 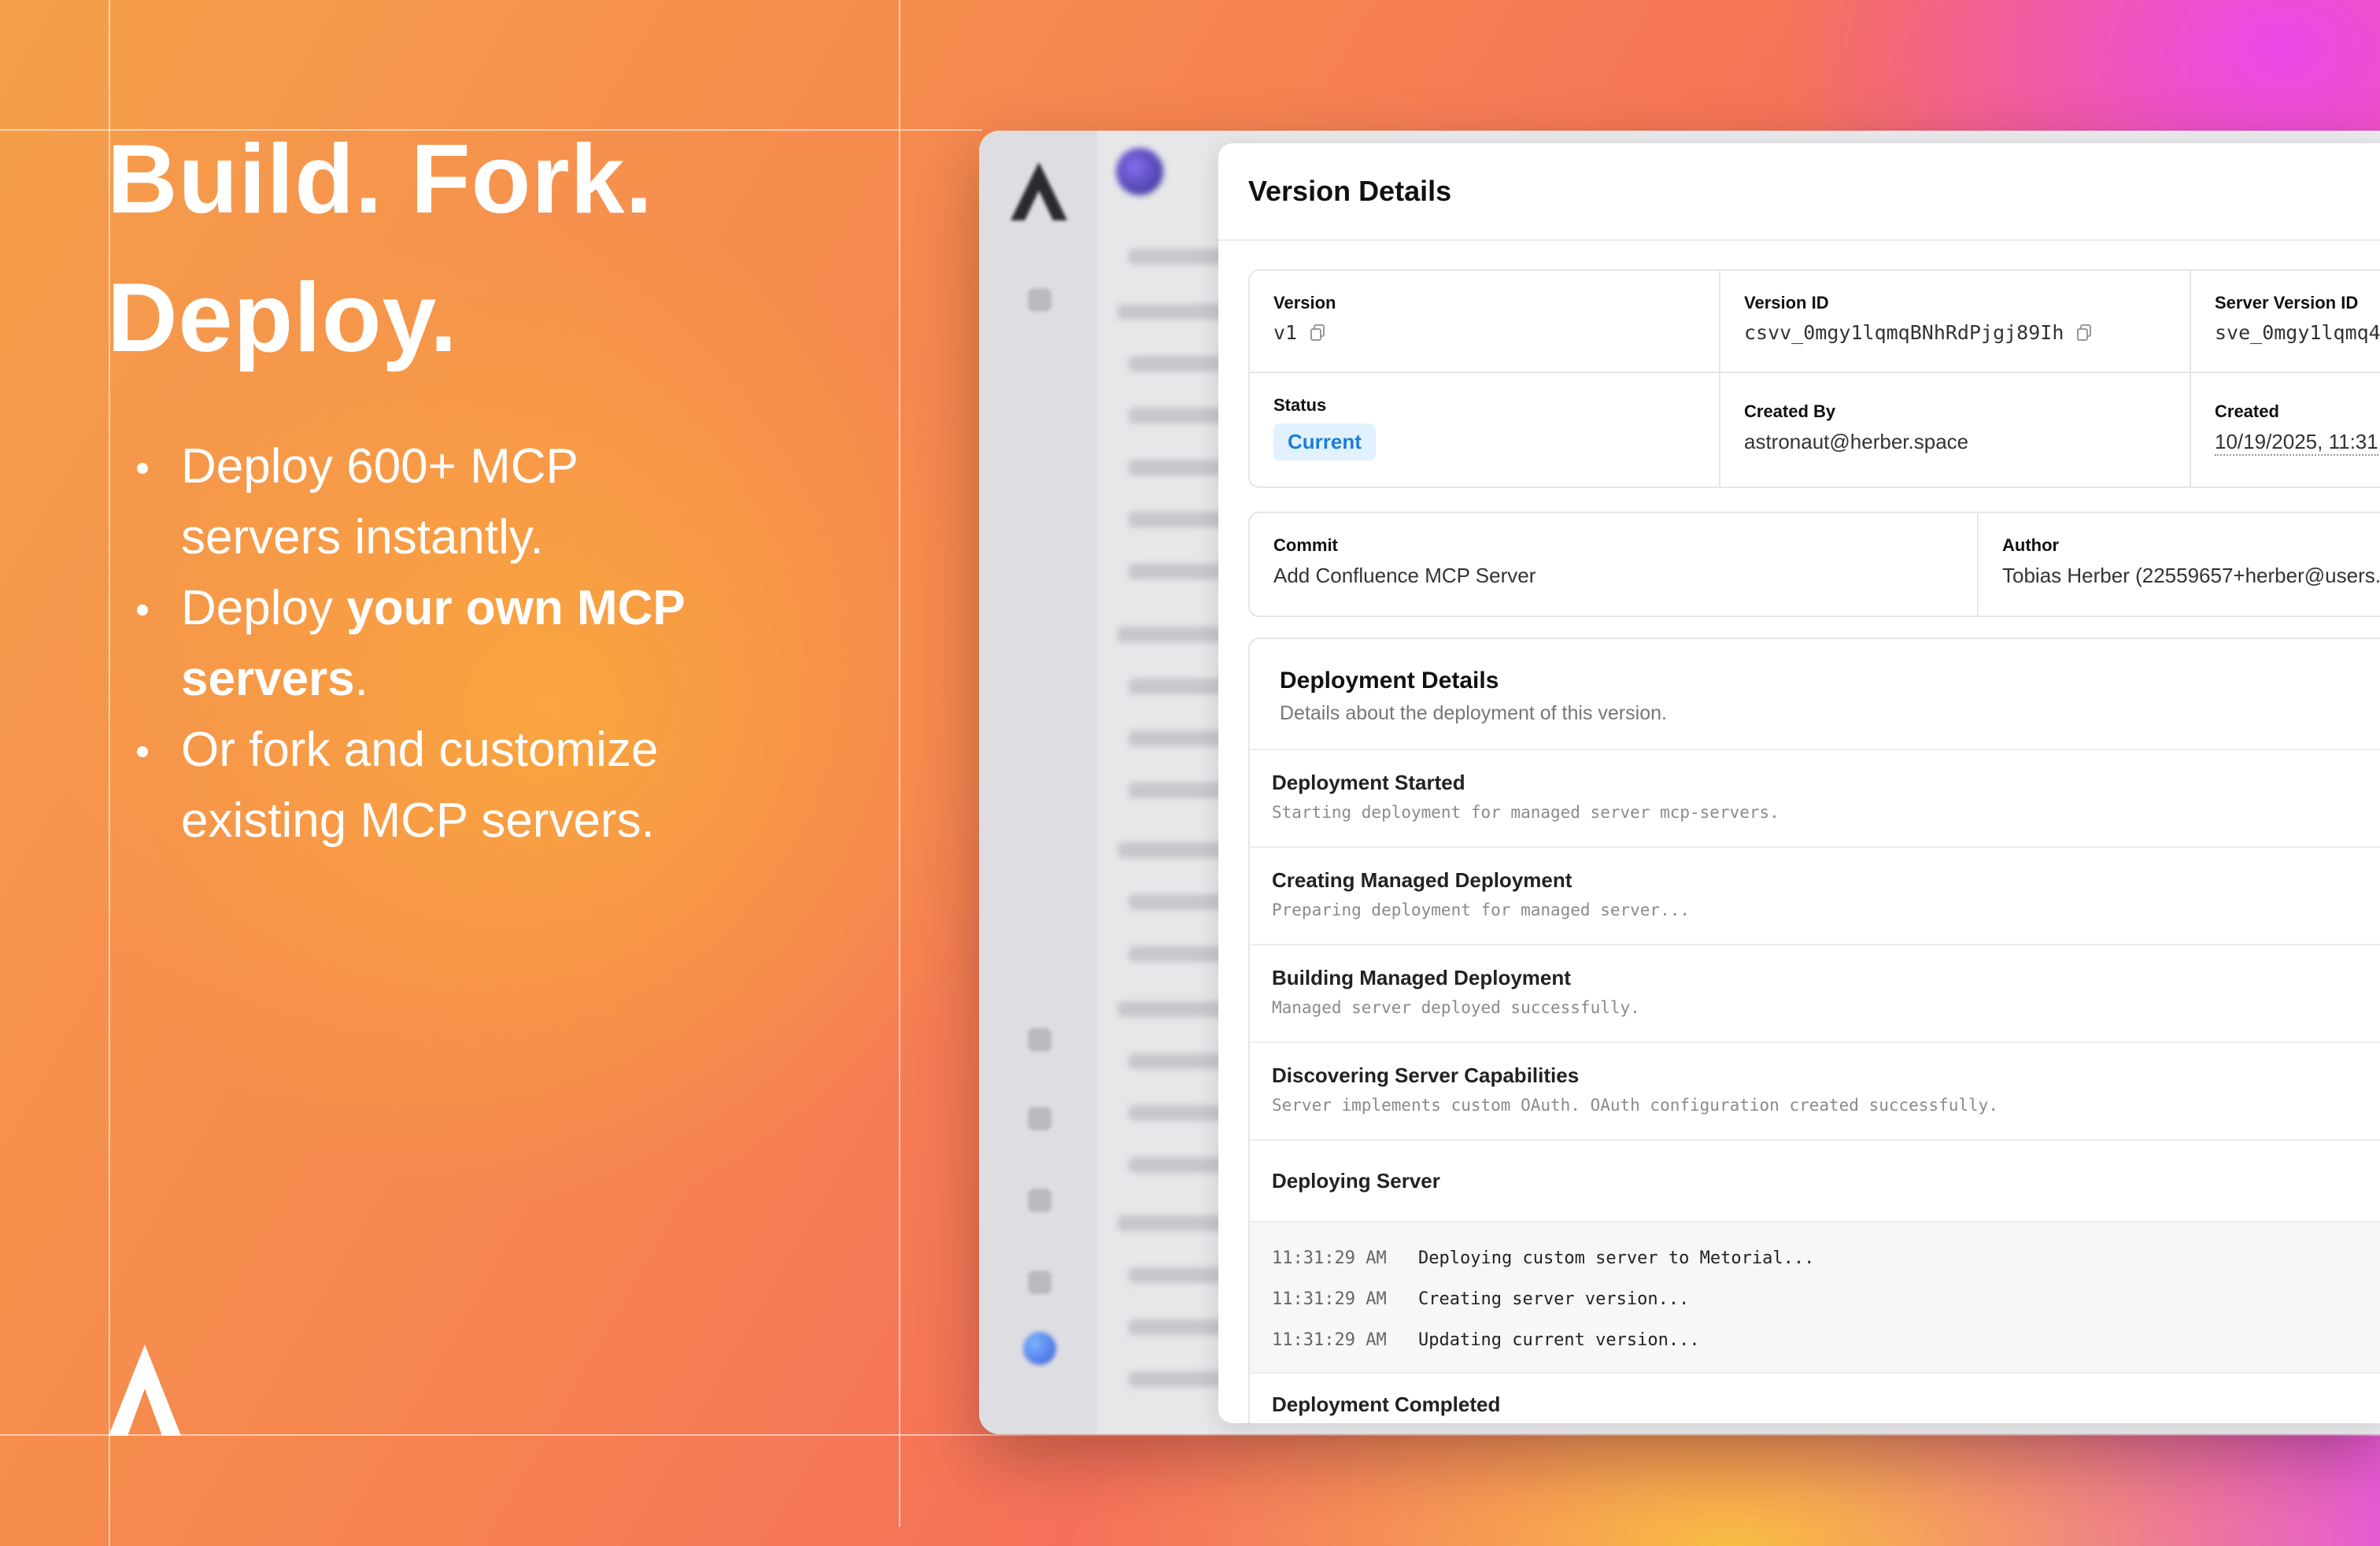 What do you see at coordinates (2297, 333) in the screenshot?
I see `server-version-id-value: sve_0mgy1lqmq4` at bounding box center [2297, 333].